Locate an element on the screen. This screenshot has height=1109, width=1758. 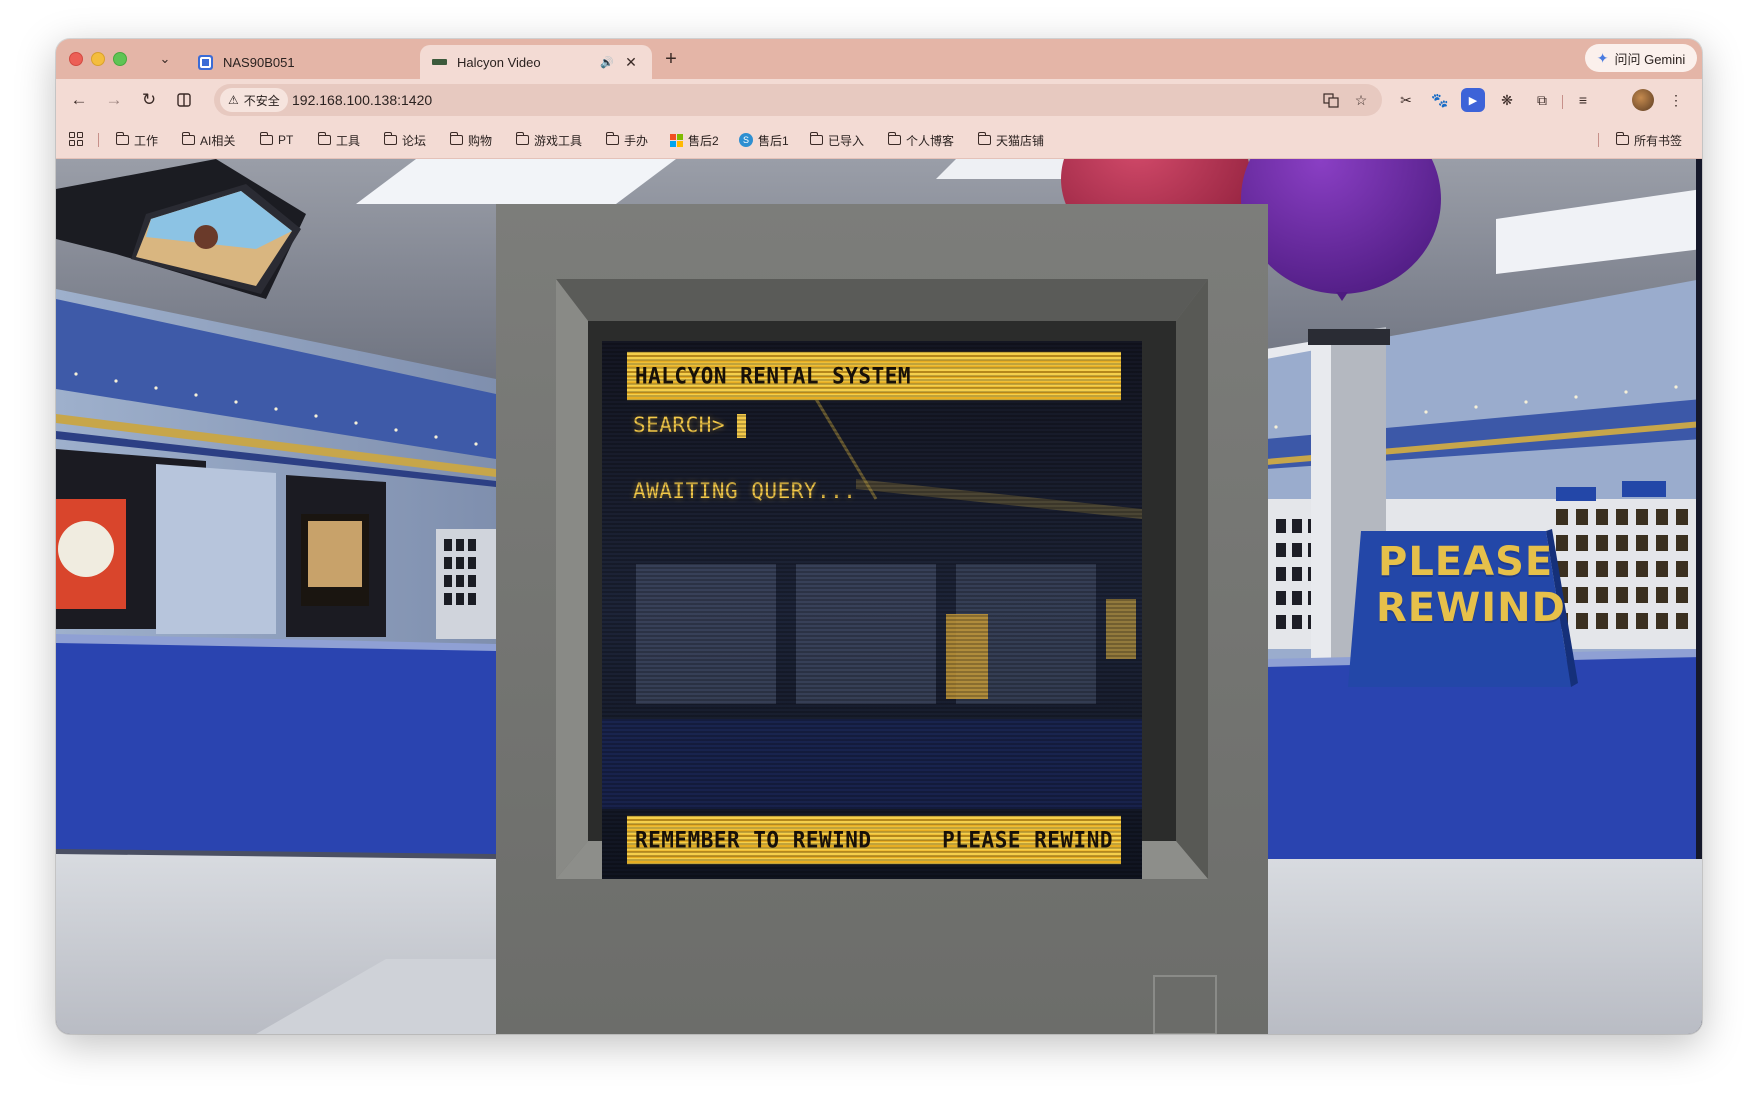
all-bookmarks-button: 所有书签 is located at coordinates (1649, 140).